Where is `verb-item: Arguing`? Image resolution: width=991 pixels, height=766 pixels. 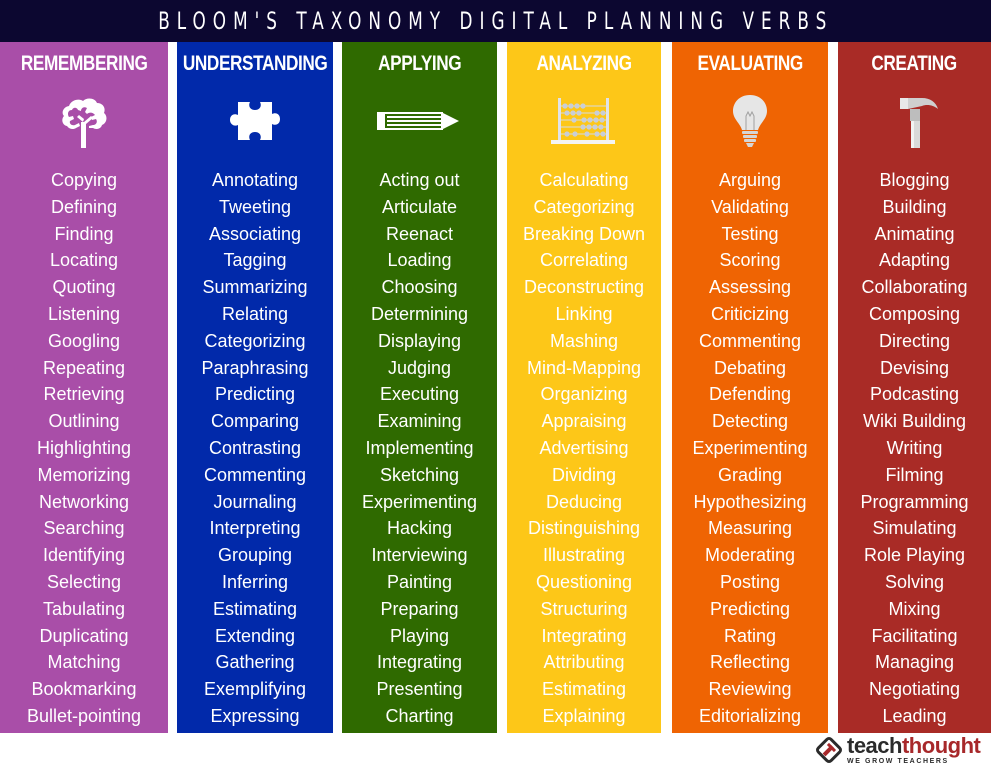
verb-item: Arguing is located at coordinates (750, 180).